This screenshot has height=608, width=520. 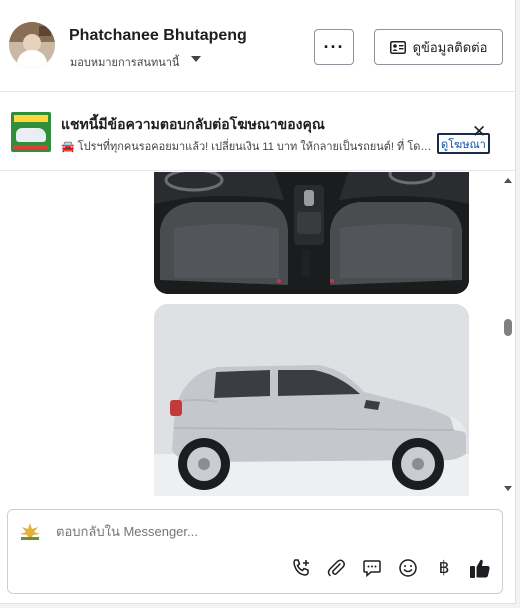 I want to click on more-options-button: ···, so click(x=334, y=47).